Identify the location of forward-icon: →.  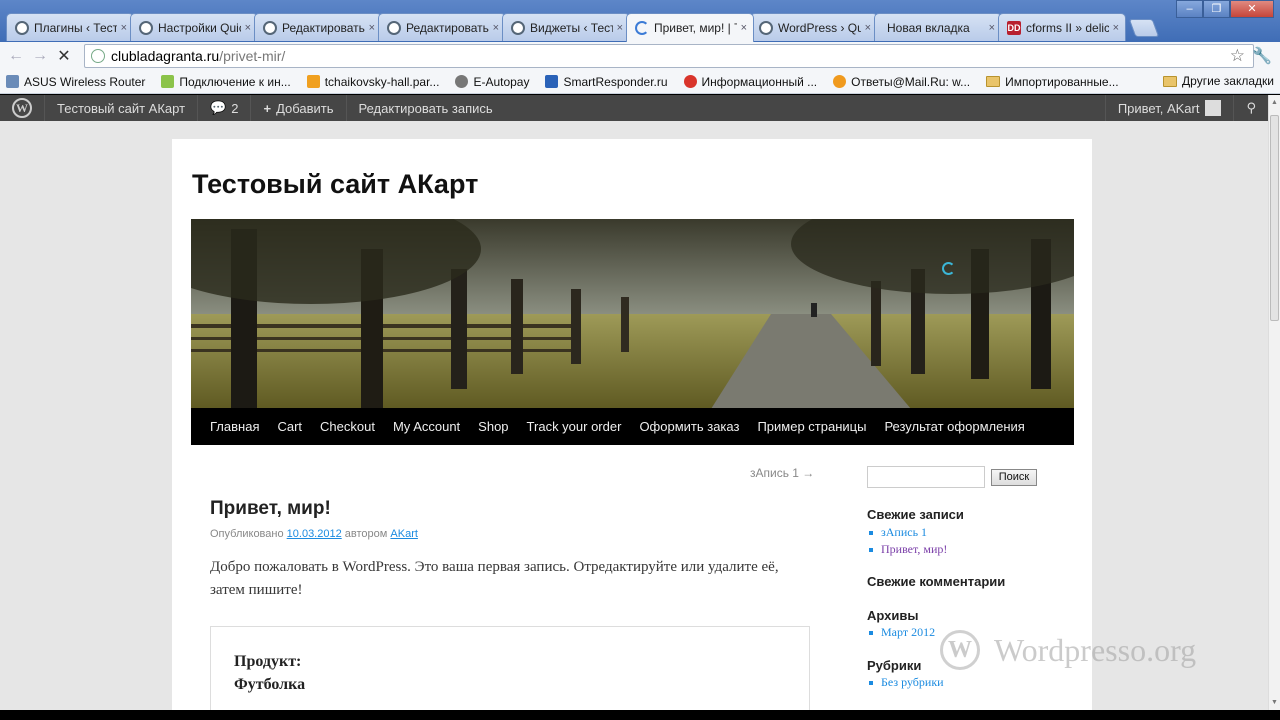
(40, 56).